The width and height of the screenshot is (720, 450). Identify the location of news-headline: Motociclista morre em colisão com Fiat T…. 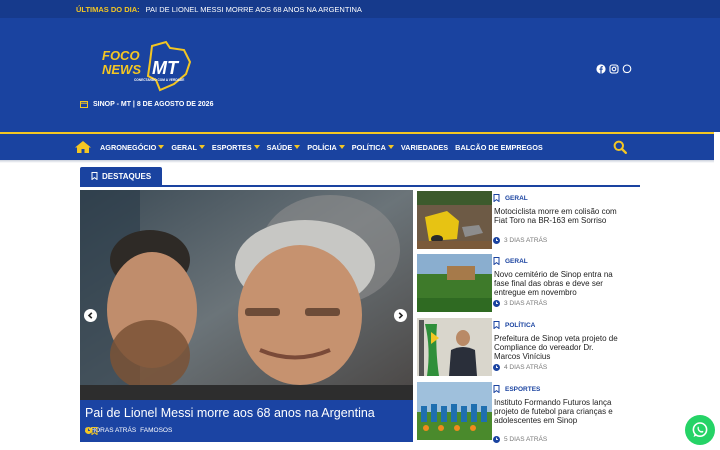
(556, 216).